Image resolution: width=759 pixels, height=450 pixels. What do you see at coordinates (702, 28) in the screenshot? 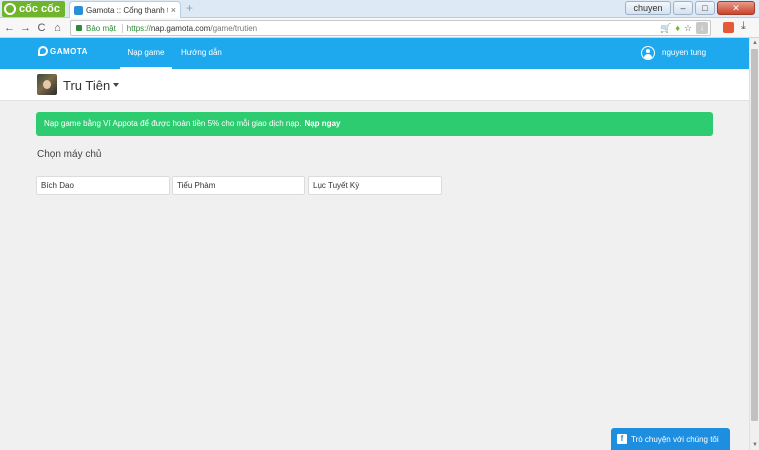
I see `savior-download-icon: ↓` at bounding box center [702, 28].